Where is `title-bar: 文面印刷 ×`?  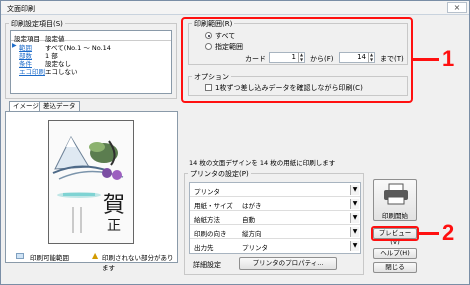
title-bar: 文面印刷 × is located at coordinates (235, 8).